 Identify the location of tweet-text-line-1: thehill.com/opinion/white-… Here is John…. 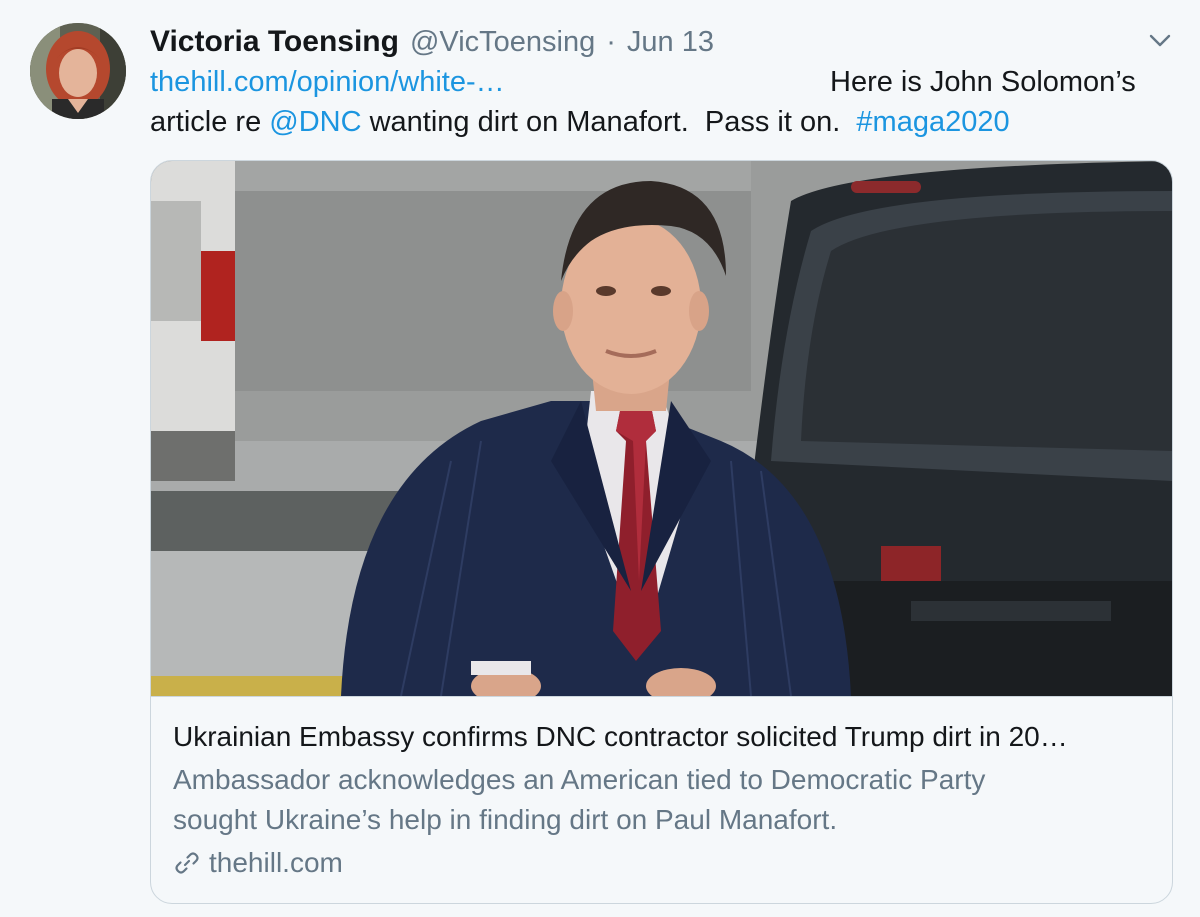
(655, 82).